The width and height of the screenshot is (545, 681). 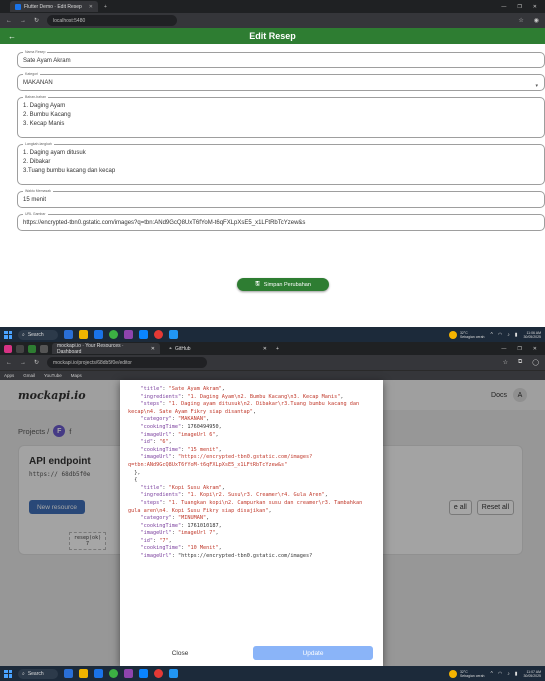 I want to click on steps-label: Langkah-langkah, so click(x=38, y=144).